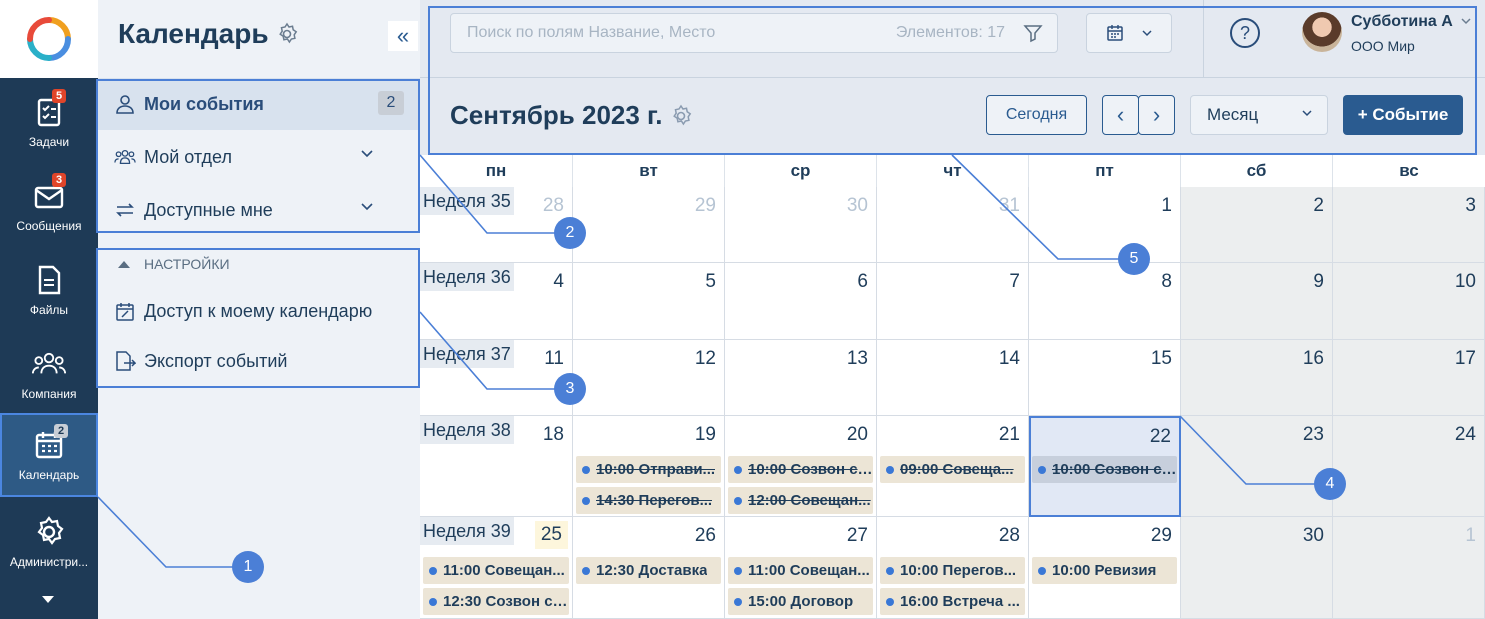 The width and height of the screenshot is (1485, 619). I want to click on rail-item-company: Компания, so click(49, 374).